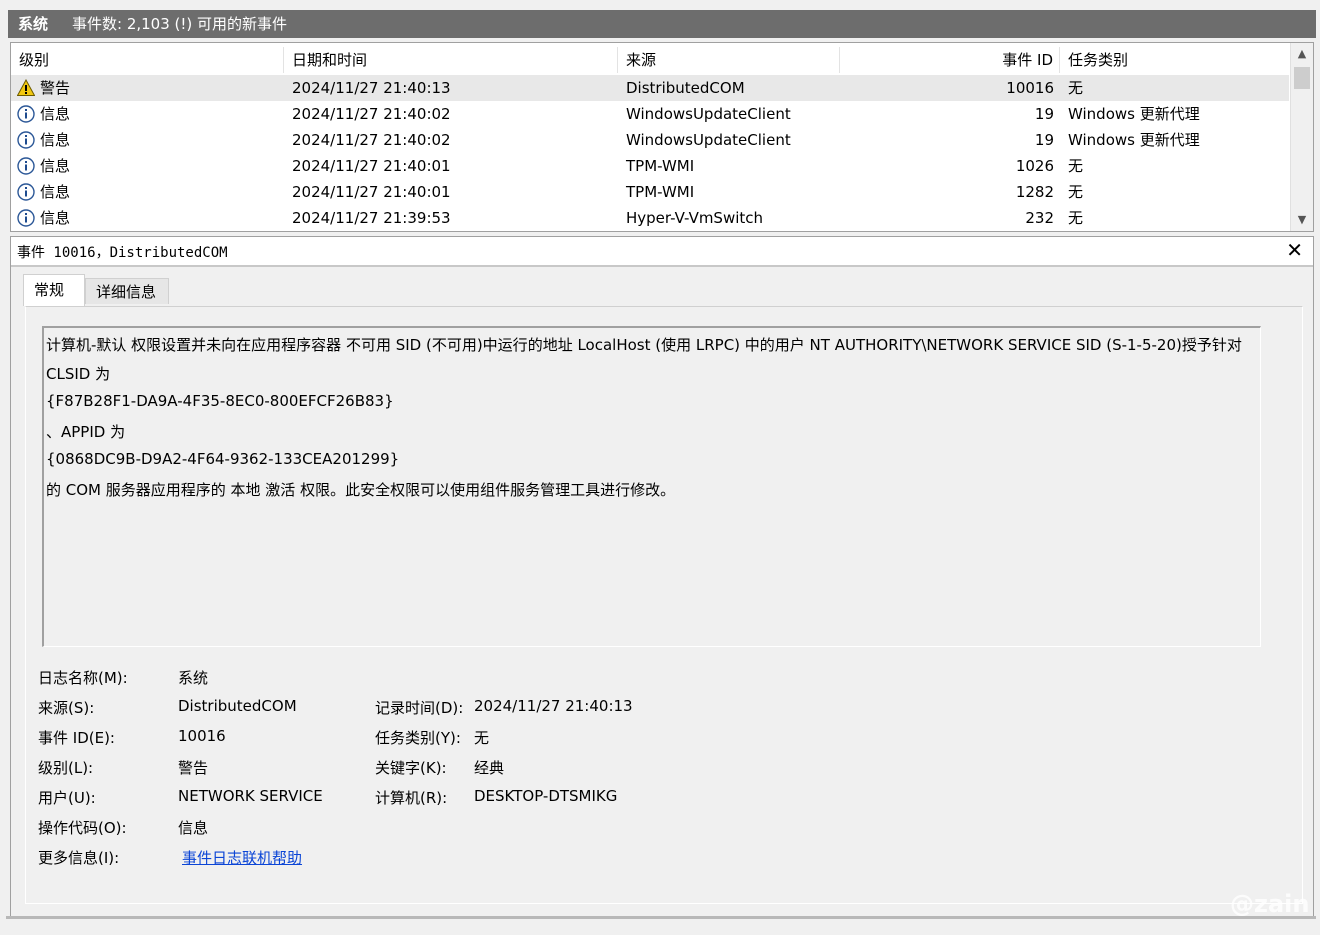  I want to click on column-header-row: 级别 日期和时间 来源 事件 ID 任务类别, so click(650, 60).